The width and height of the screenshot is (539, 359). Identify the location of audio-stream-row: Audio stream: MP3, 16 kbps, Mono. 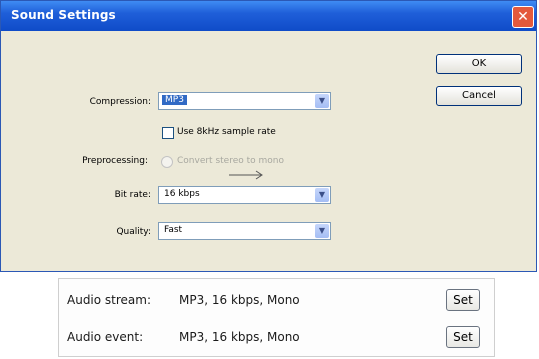
(183, 300).